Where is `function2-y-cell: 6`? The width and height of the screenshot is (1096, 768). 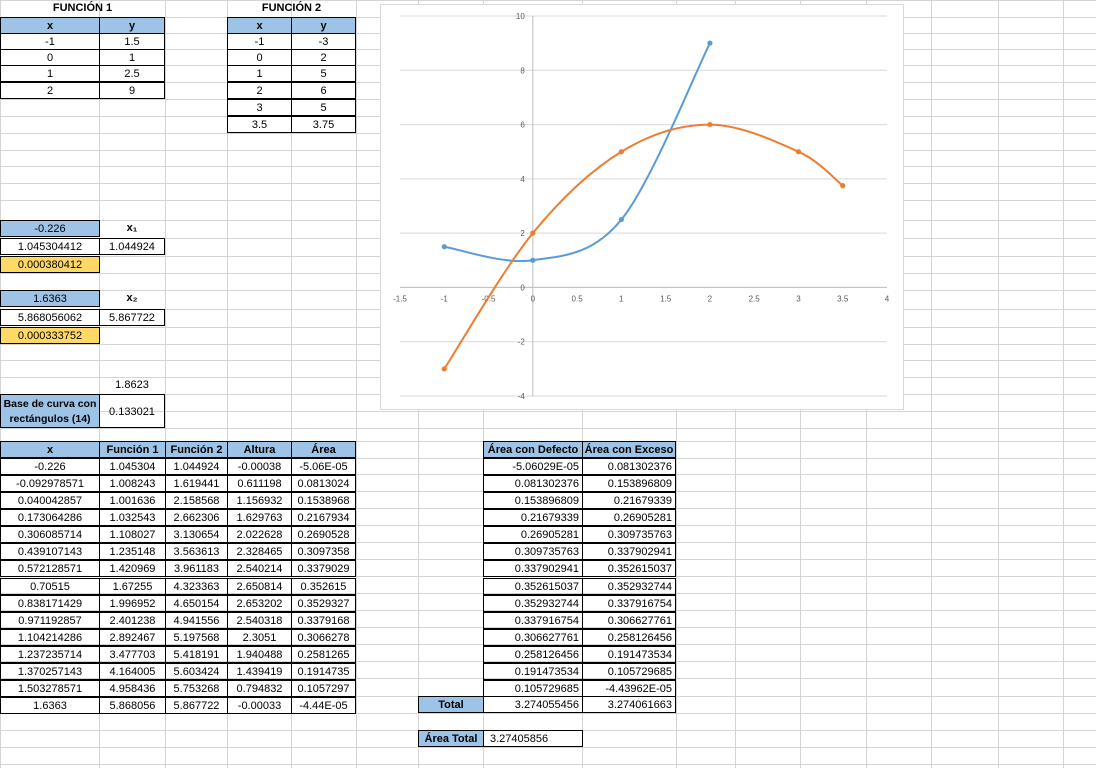
function2-y-cell: 6 is located at coordinates (323, 90).